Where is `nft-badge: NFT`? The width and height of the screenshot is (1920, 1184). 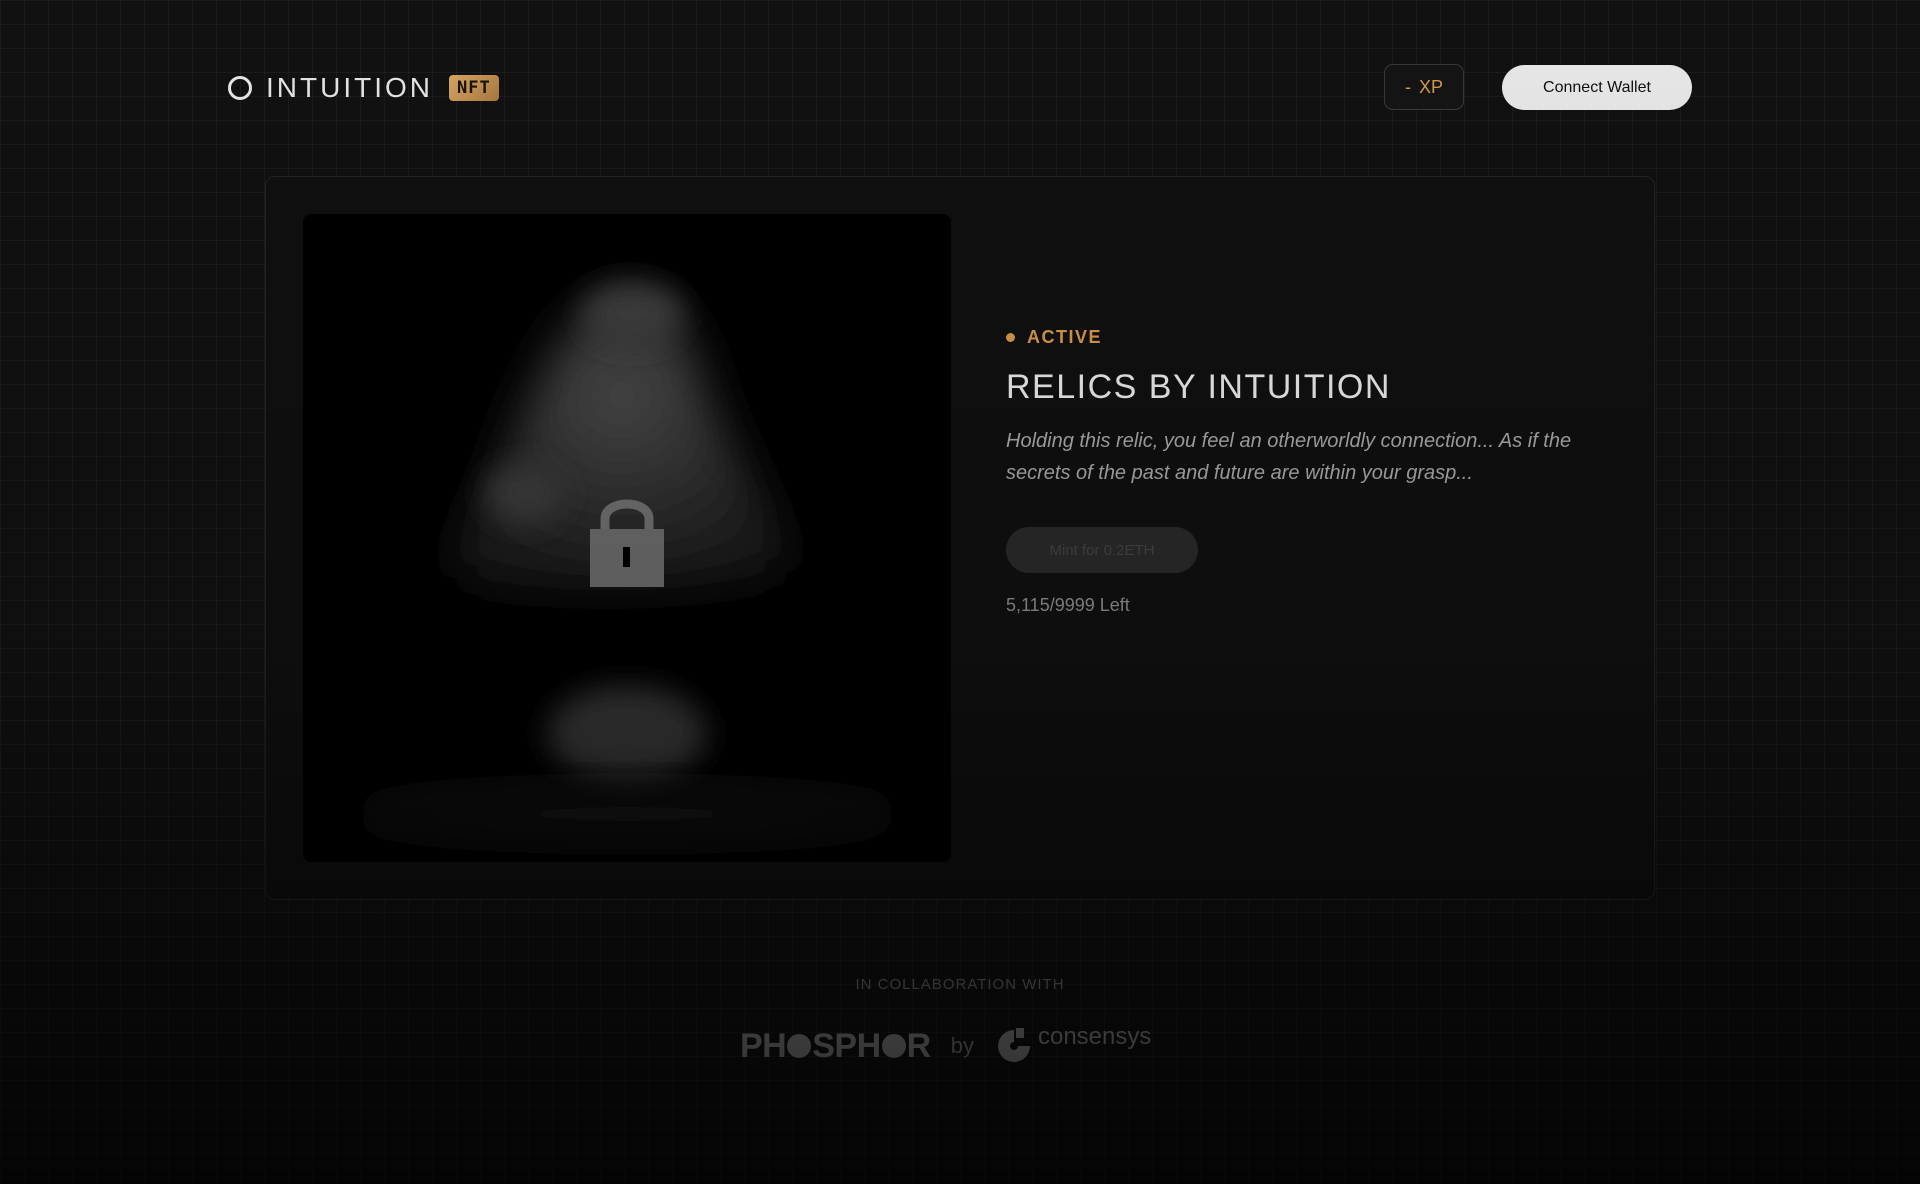 nft-badge: NFT is located at coordinates (474, 88).